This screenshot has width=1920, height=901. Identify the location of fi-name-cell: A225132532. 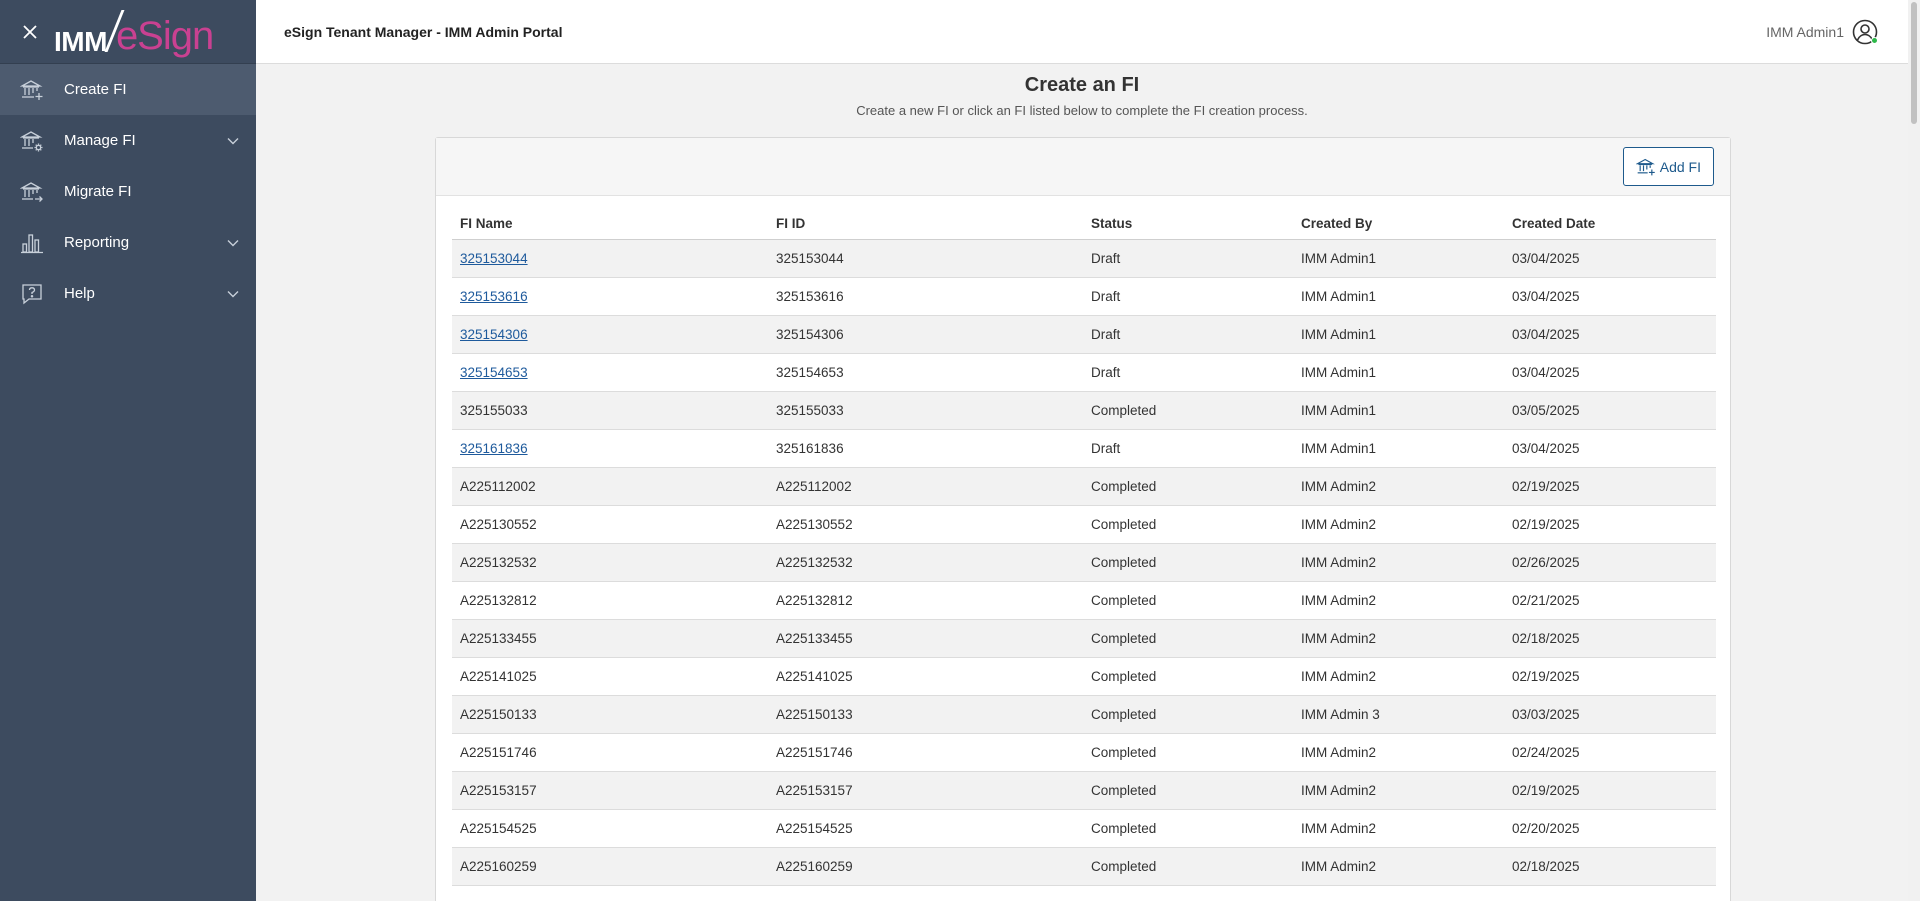
(610, 562).